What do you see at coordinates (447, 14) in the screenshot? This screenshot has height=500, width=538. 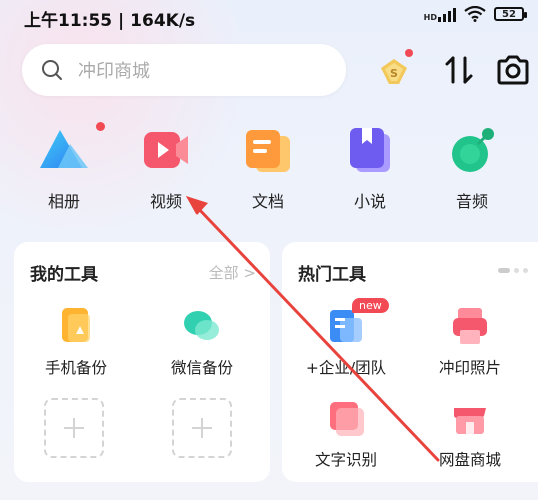 I see `signal-icon` at bounding box center [447, 14].